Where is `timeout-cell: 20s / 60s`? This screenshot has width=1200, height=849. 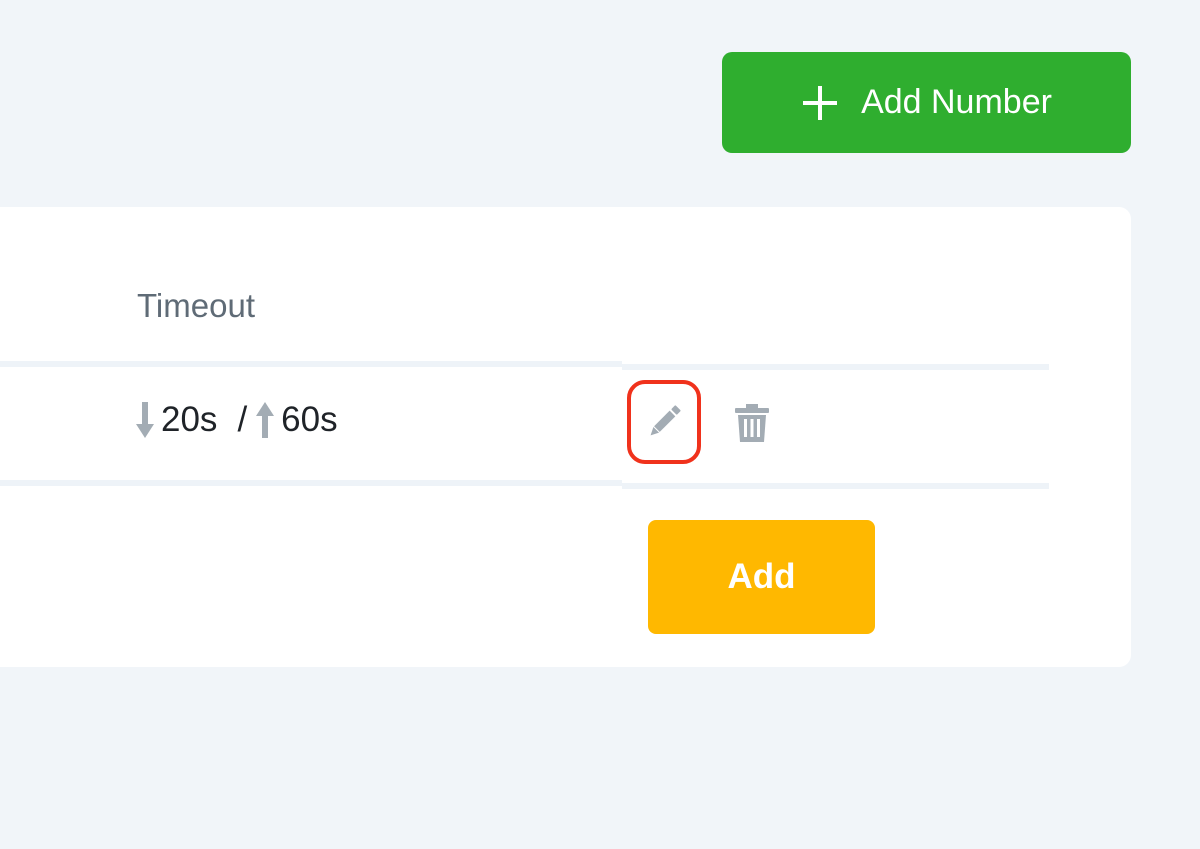 timeout-cell: 20s / 60s is located at coordinates (236, 420).